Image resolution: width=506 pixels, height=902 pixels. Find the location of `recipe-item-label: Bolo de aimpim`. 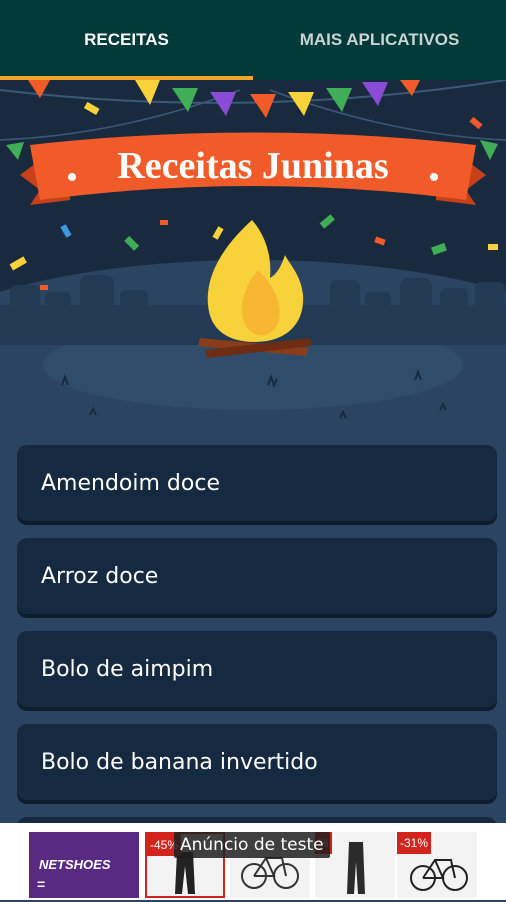

recipe-item-label: Bolo de aimpim is located at coordinates (127, 669).